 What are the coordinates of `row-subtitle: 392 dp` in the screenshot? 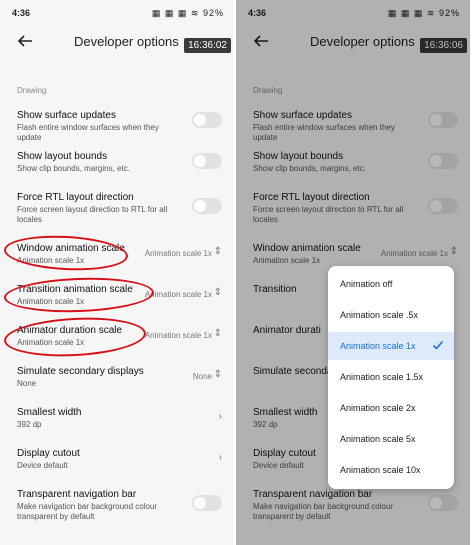 It's located at (29, 424).